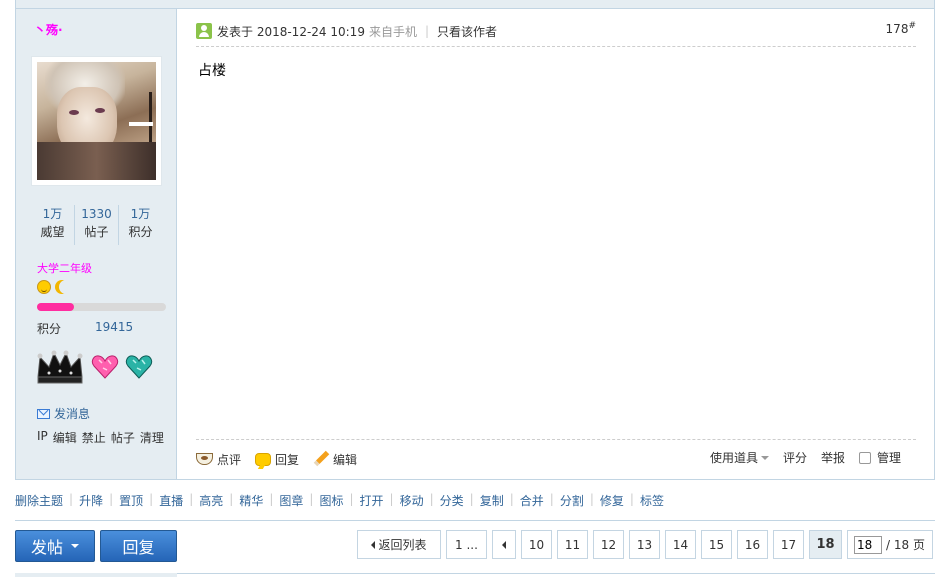 The image size is (944, 577). What do you see at coordinates (152, 437) in the screenshot?
I see `admin-link-clean: 清理` at bounding box center [152, 437].